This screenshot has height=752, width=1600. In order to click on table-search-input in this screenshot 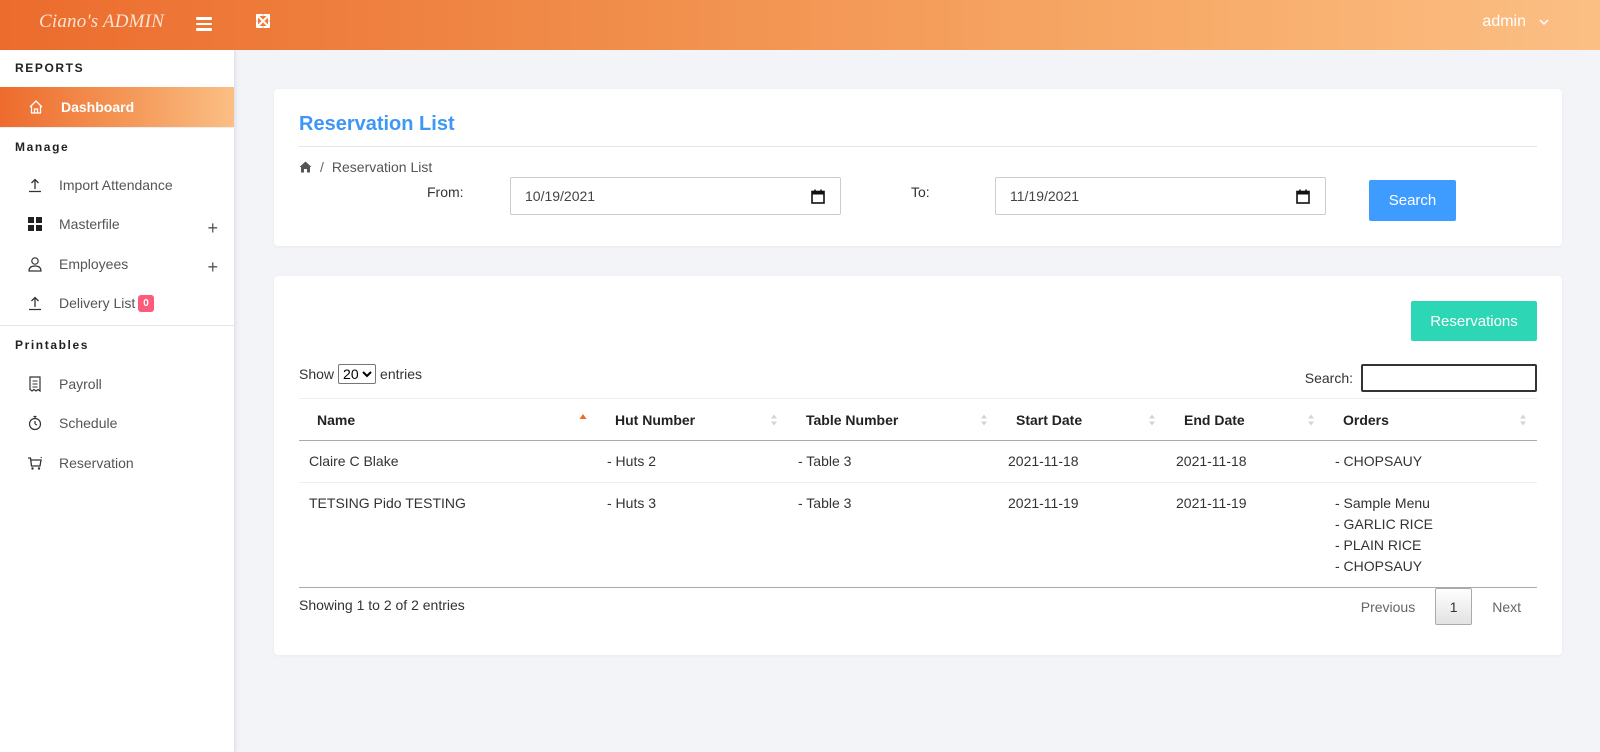, I will do `click(1449, 378)`.